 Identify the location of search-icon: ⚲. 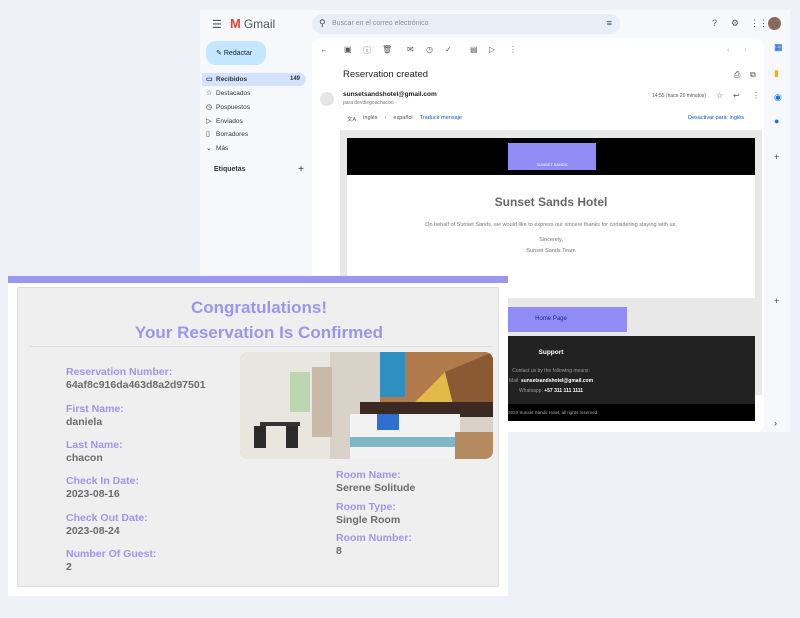
(322, 23).